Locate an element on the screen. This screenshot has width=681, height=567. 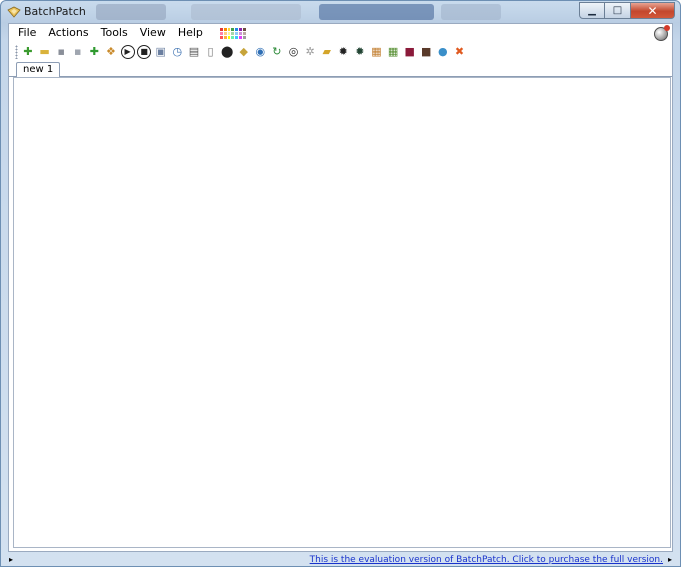
globe-icon: ● is located at coordinates (443, 52).